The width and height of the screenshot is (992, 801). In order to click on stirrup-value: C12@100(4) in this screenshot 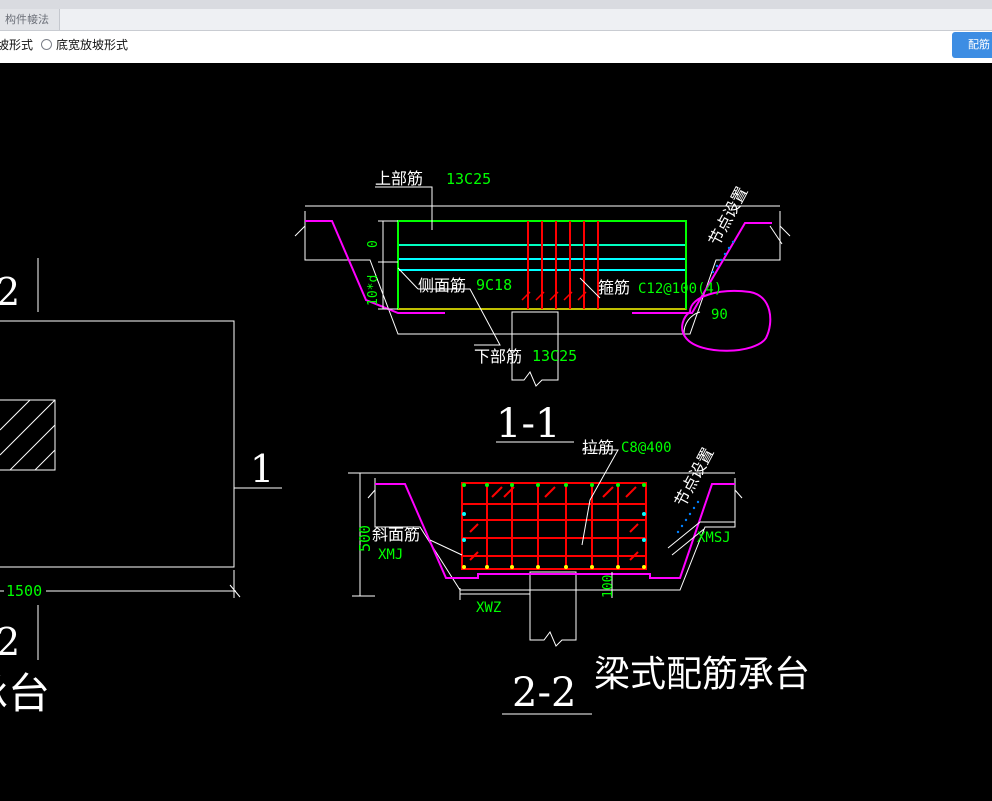, I will do `click(680, 289)`.